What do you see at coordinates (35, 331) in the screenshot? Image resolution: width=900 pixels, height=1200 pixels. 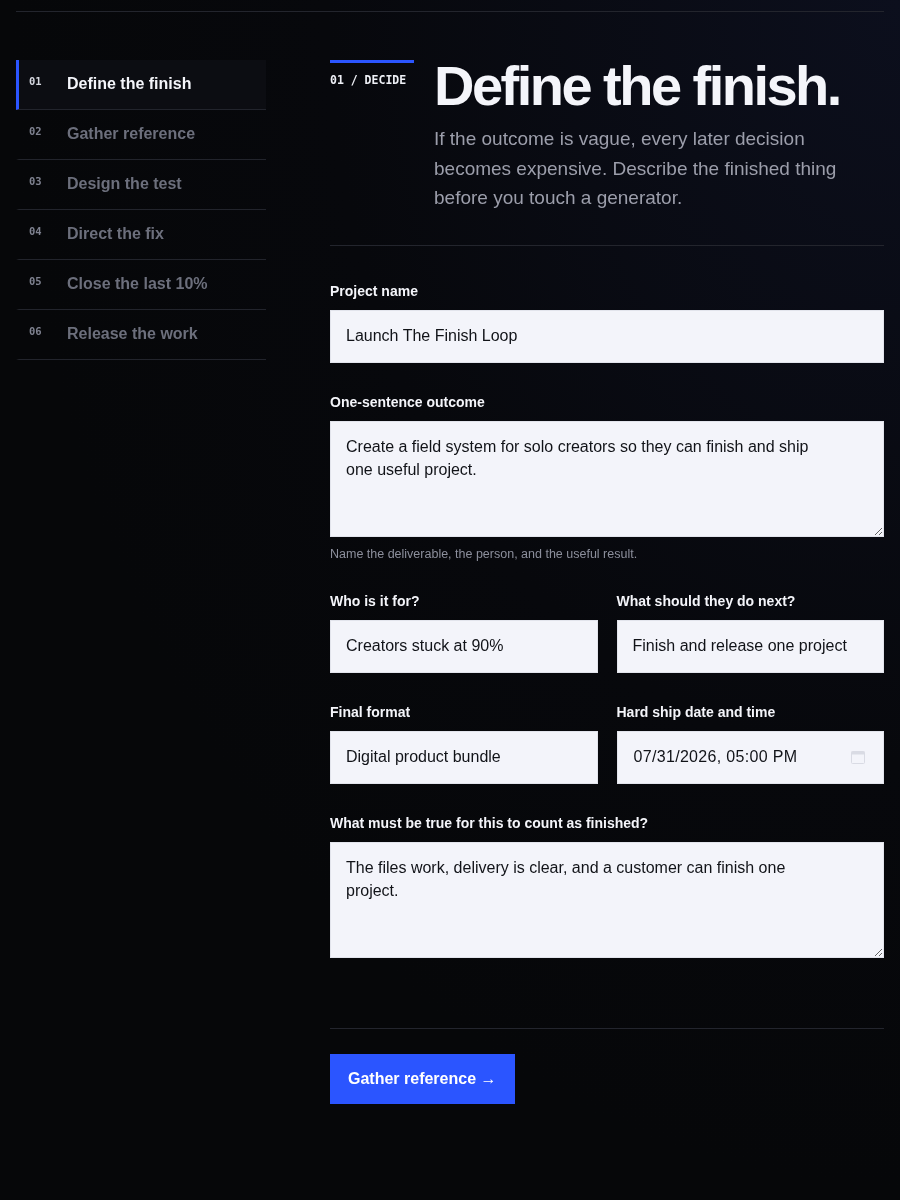 I see `step-number: 06` at bounding box center [35, 331].